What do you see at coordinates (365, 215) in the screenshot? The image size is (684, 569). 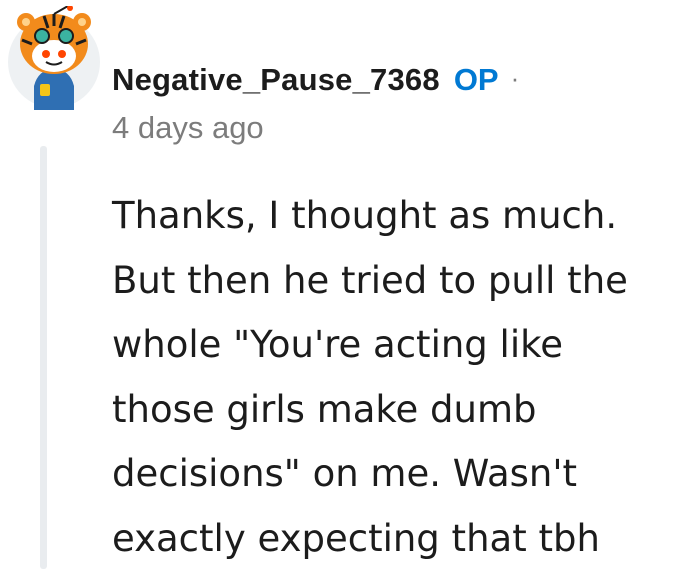 I see `comment-body-line: Thanks, I thought as much.` at bounding box center [365, 215].